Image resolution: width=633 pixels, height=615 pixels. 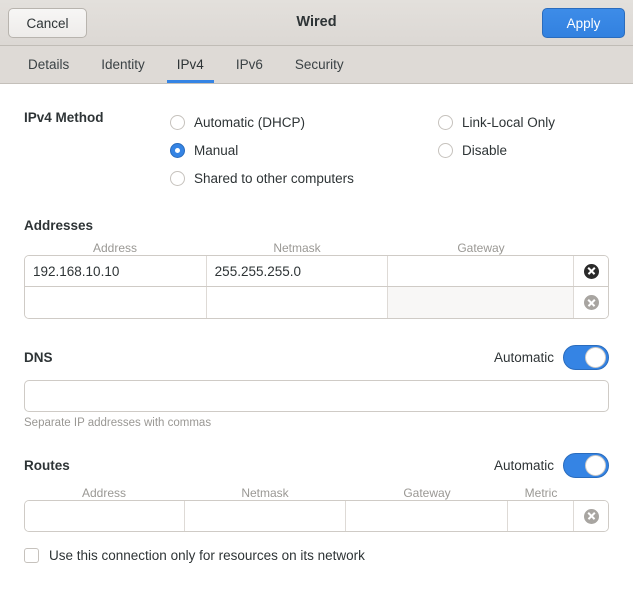 What do you see at coordinates (316, 493) in the screenshot?
I see `routes-column-headers: Address Netmask Gateway Metric` at bounding box center [316, 493].